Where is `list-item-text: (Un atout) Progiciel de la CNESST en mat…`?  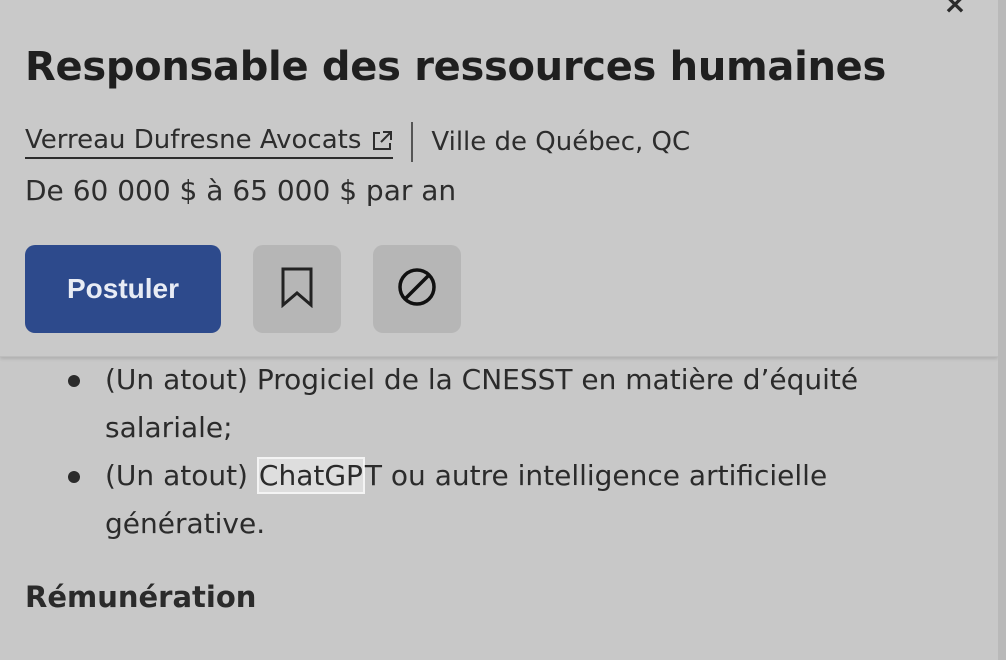 list-item-text: (Un atout) Progiciel de la CNESST en mat… is located at coordinates (482, 379).